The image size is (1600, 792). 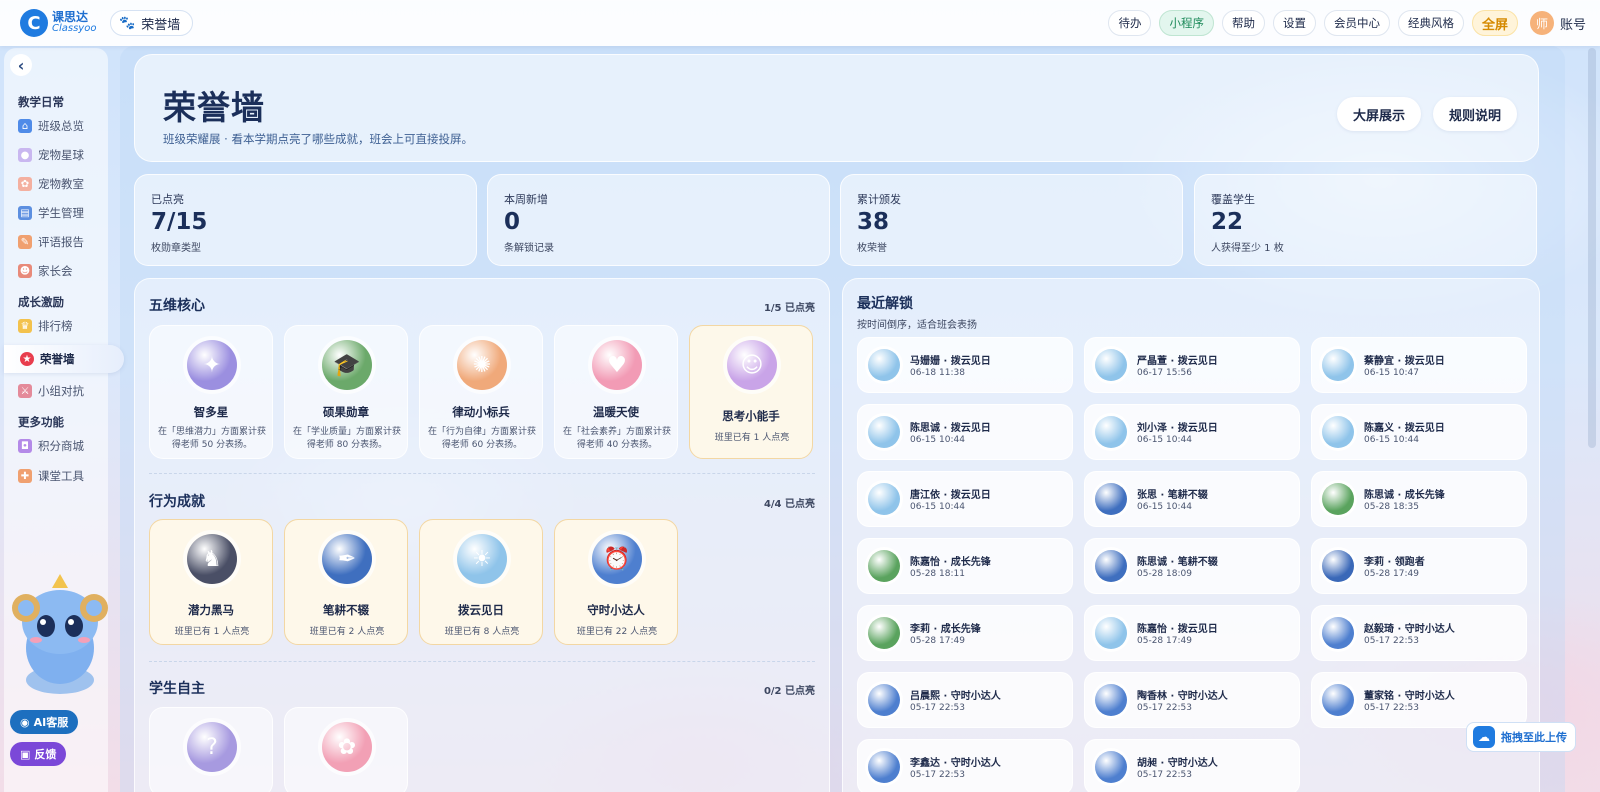 What do you see at coordinates (1430, 23) in the screenshot?
I see `nav-classic-style-button: 经典风格` at bounding box center [1430, 23].